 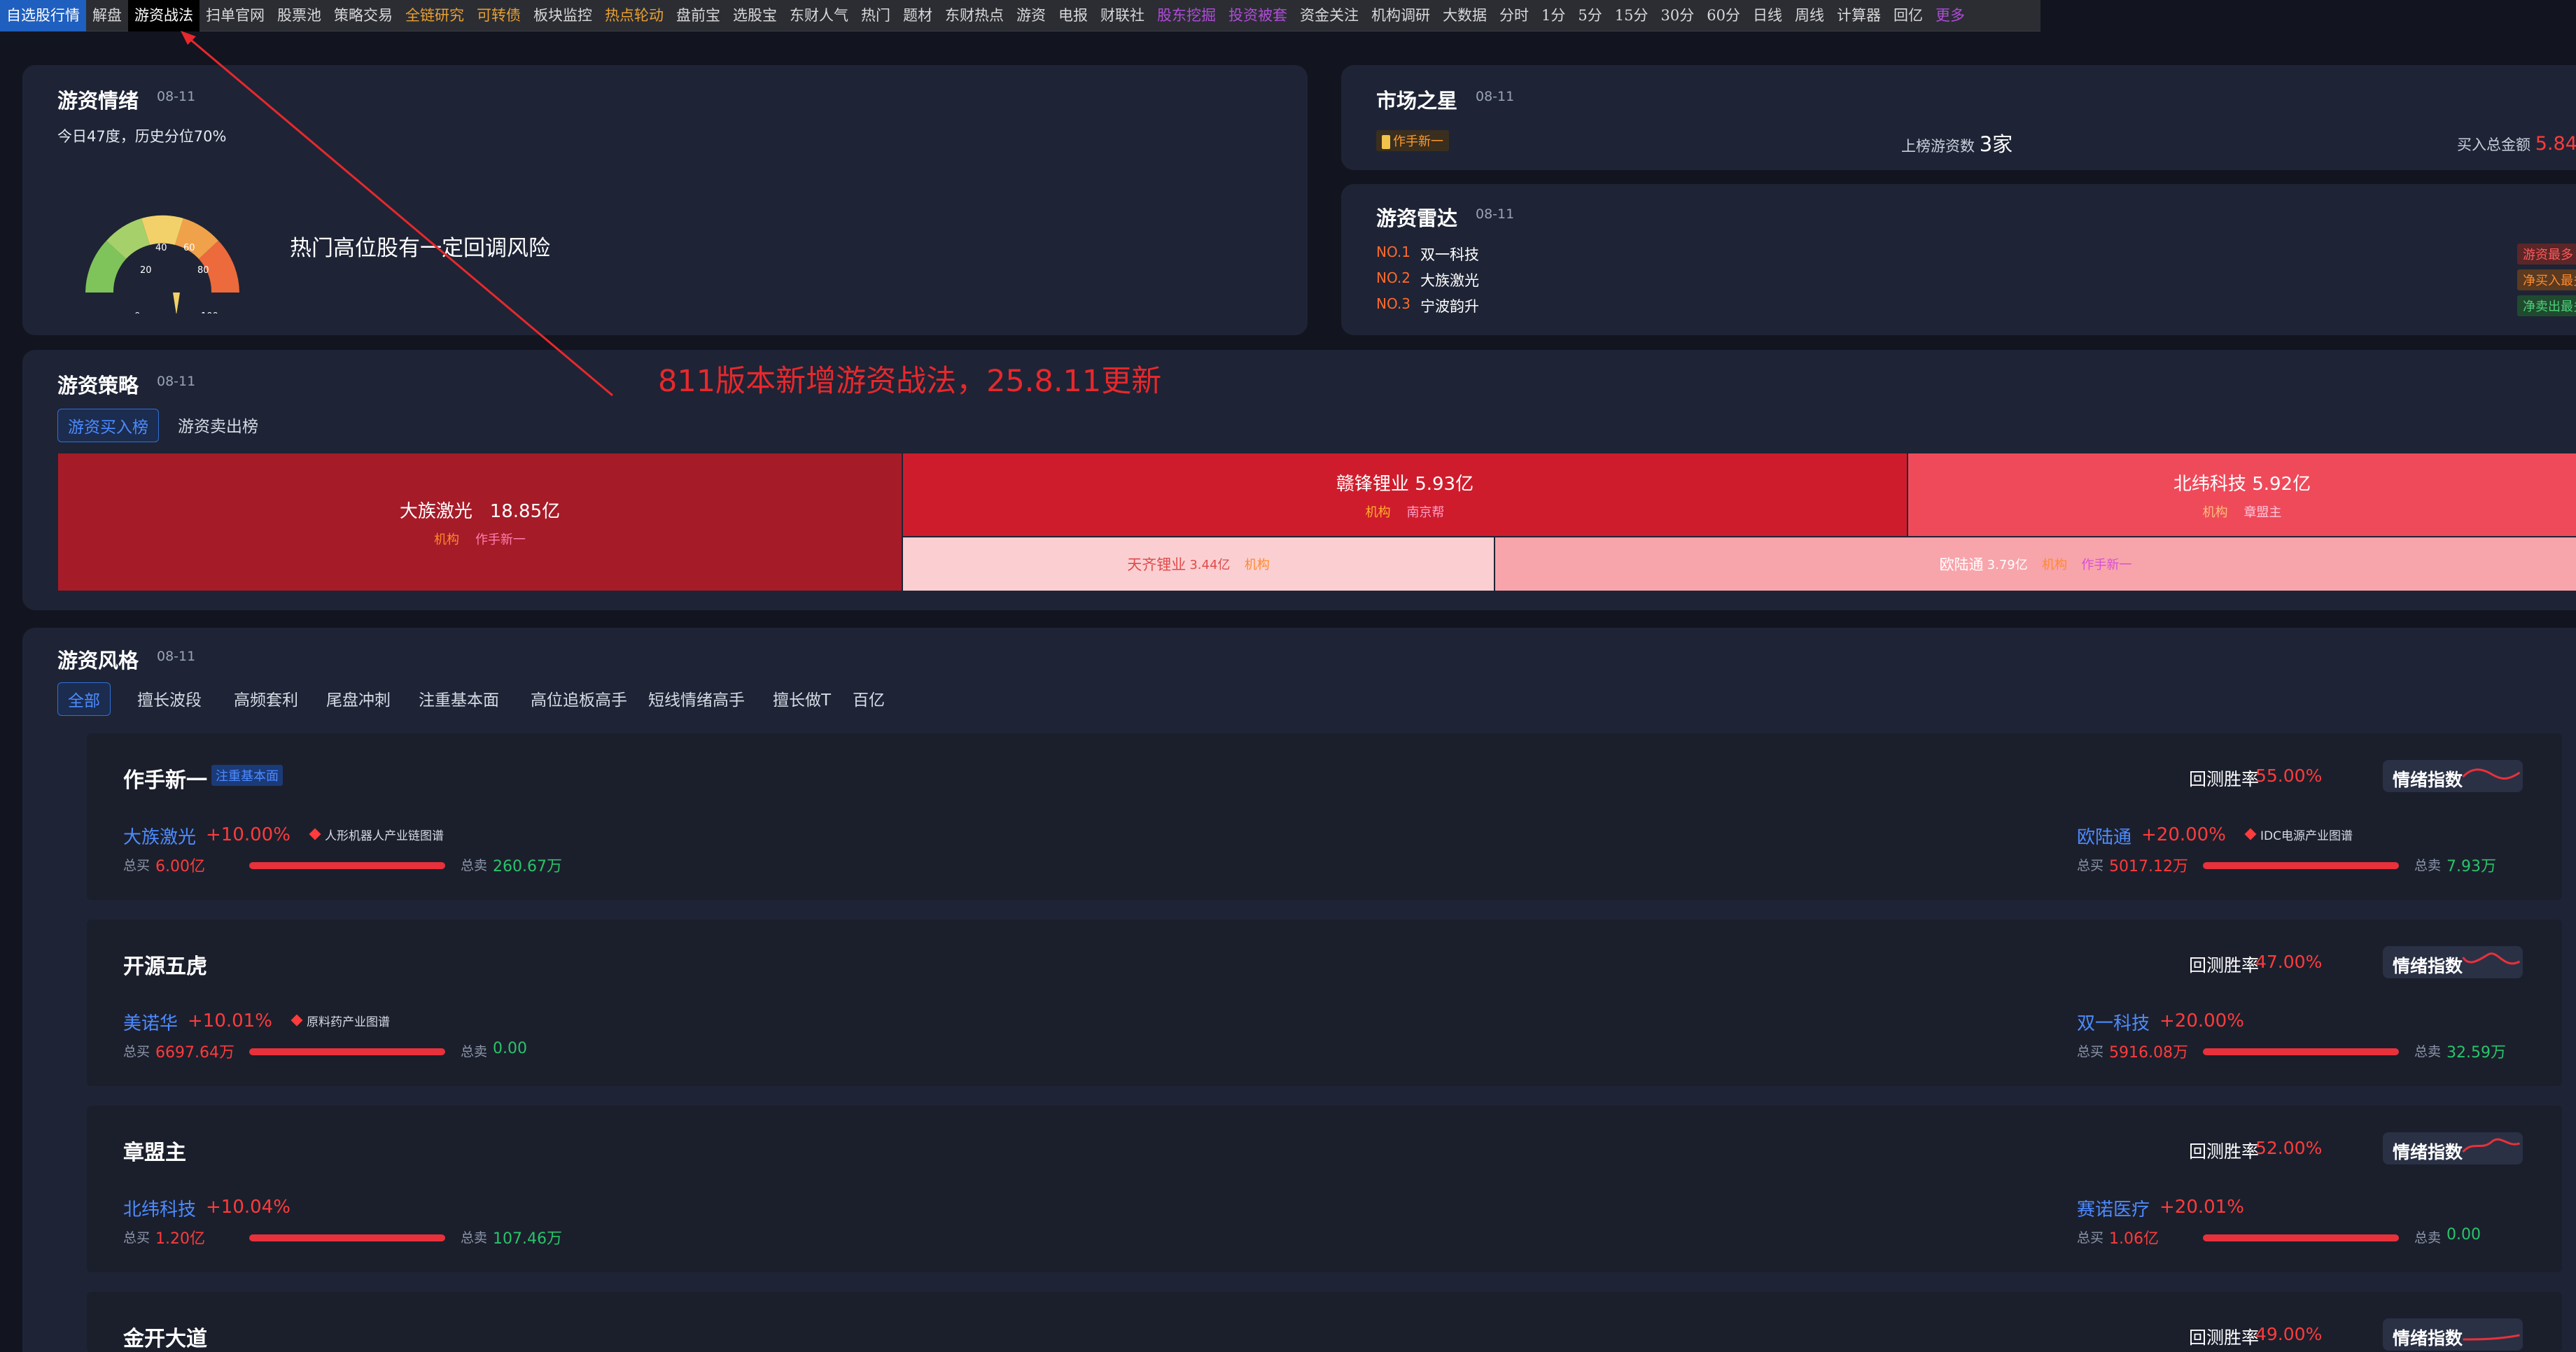 What do you see at coordinates (698, 16) in the screenshot?
I see `nav-item: 盘前宝` at bounding box center [698, 16].